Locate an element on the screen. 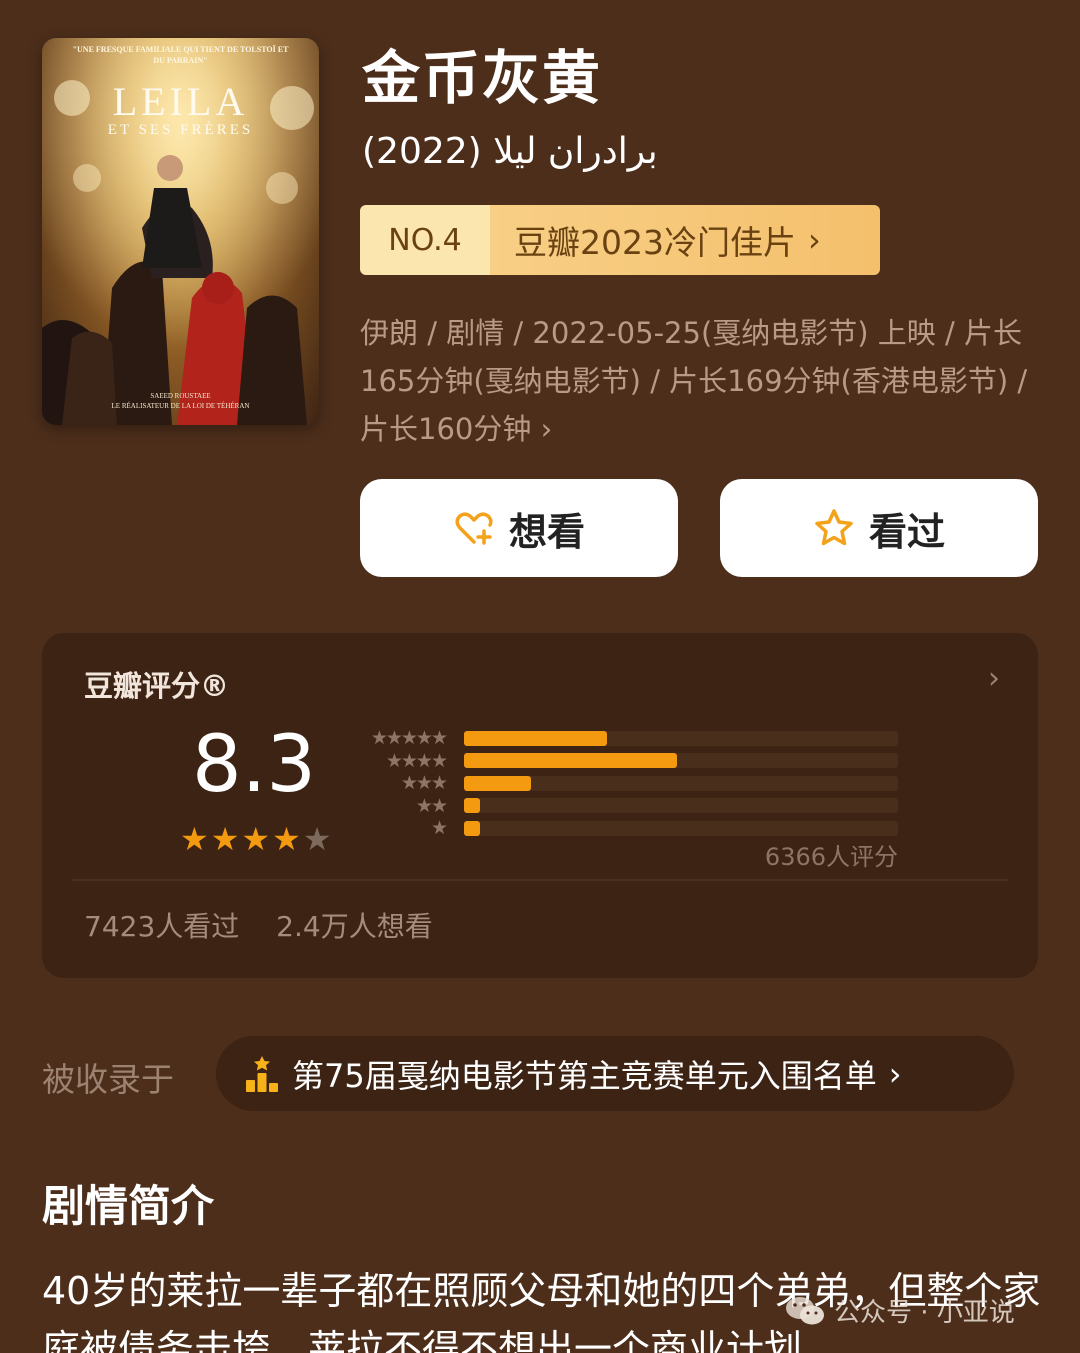 The width and height of the screenshot is (1080, 1353). star-outline-icon is located at coordinates (834, 527).